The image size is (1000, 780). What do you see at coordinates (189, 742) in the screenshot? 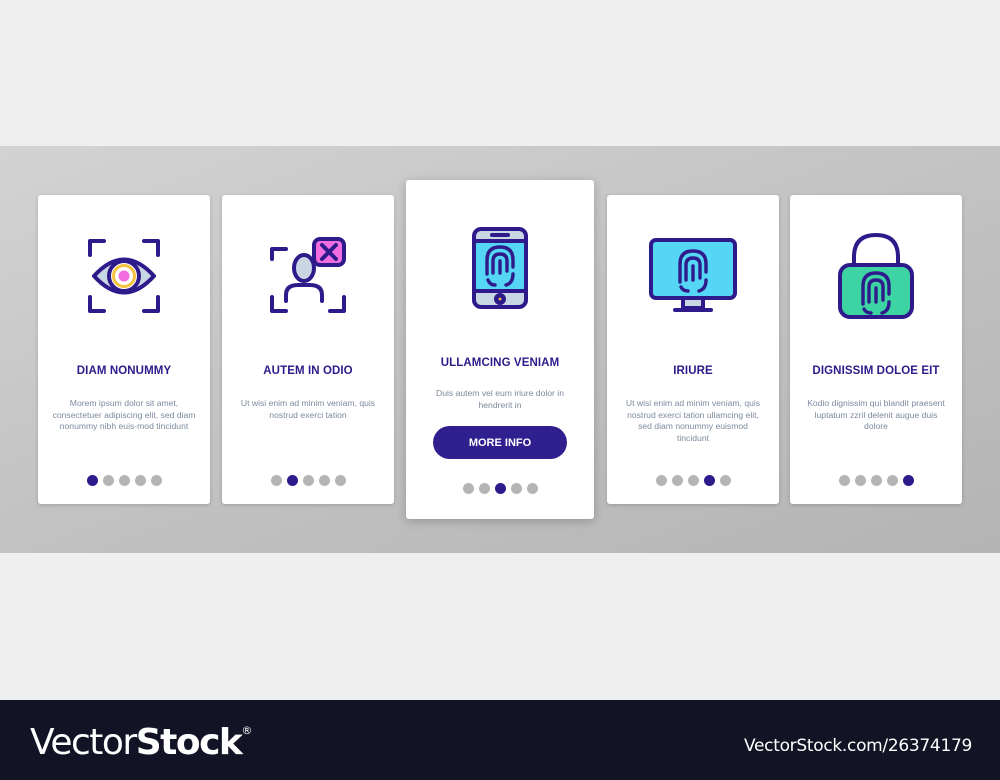
I see `brand-logo-bold: Stock` at bounding box center [189, 742].